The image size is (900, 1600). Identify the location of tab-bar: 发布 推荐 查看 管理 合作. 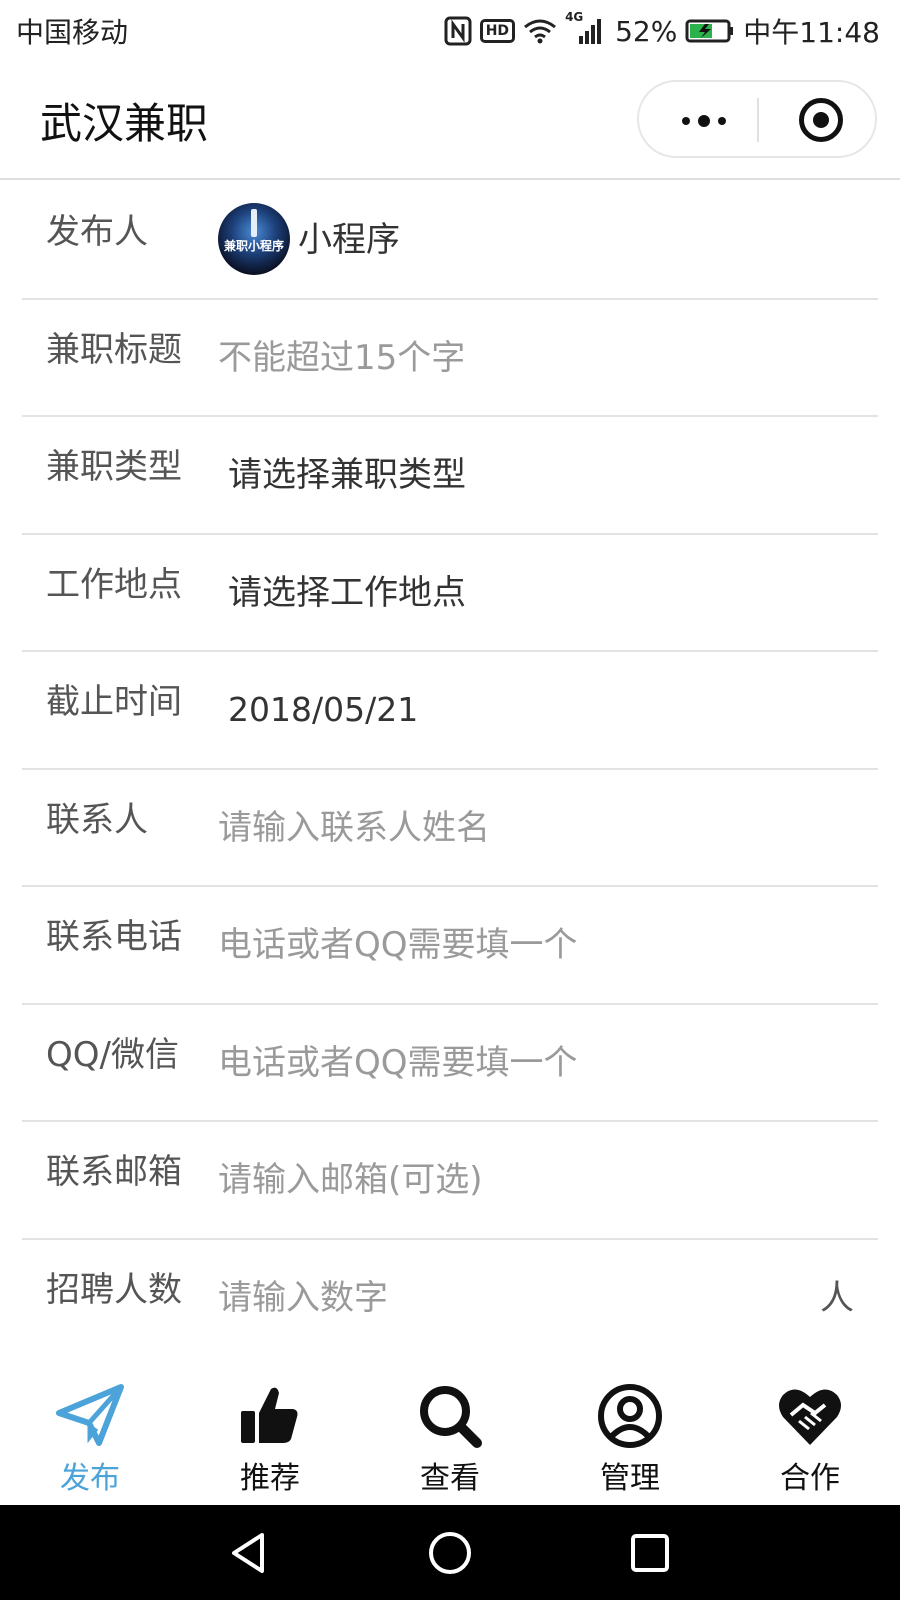
(450, 1430).